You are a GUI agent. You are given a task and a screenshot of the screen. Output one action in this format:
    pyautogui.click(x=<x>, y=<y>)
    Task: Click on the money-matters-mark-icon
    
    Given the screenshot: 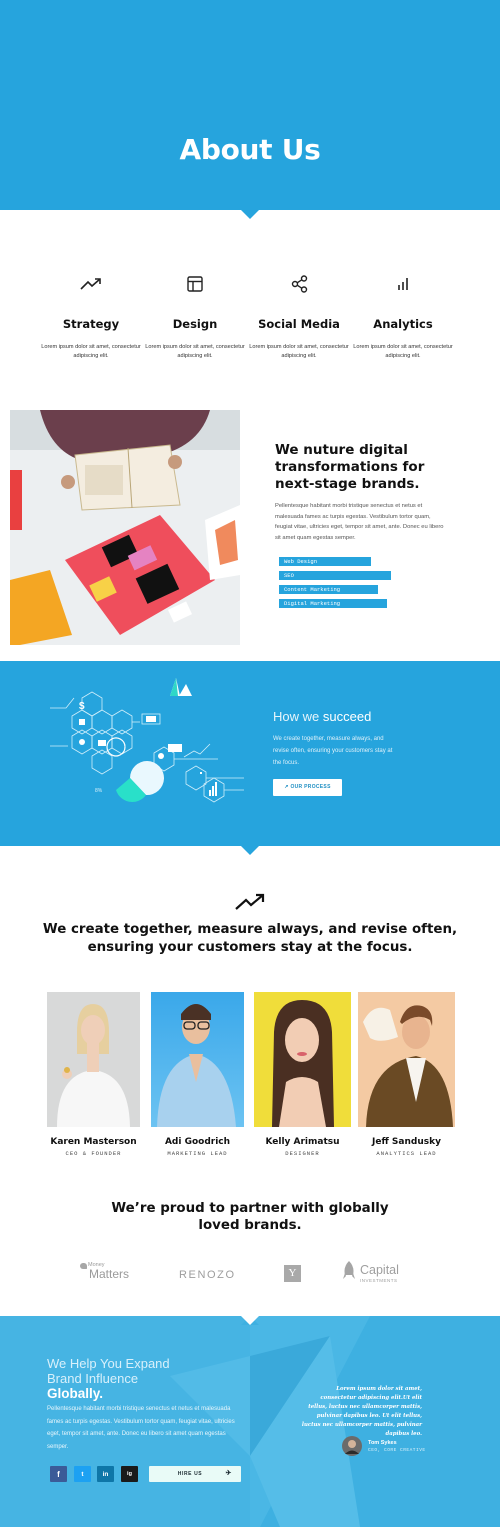 What is the action you would take?
    pyautogui.click(x=83, y=1266)
    